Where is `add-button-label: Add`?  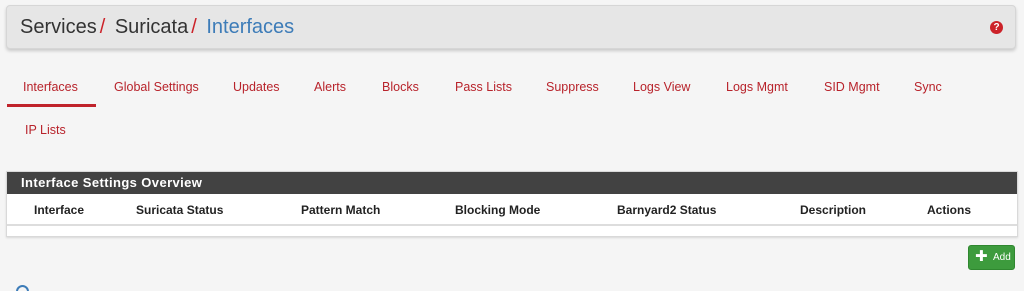
add-button-label: Add is located at coordinates (1002, 257).